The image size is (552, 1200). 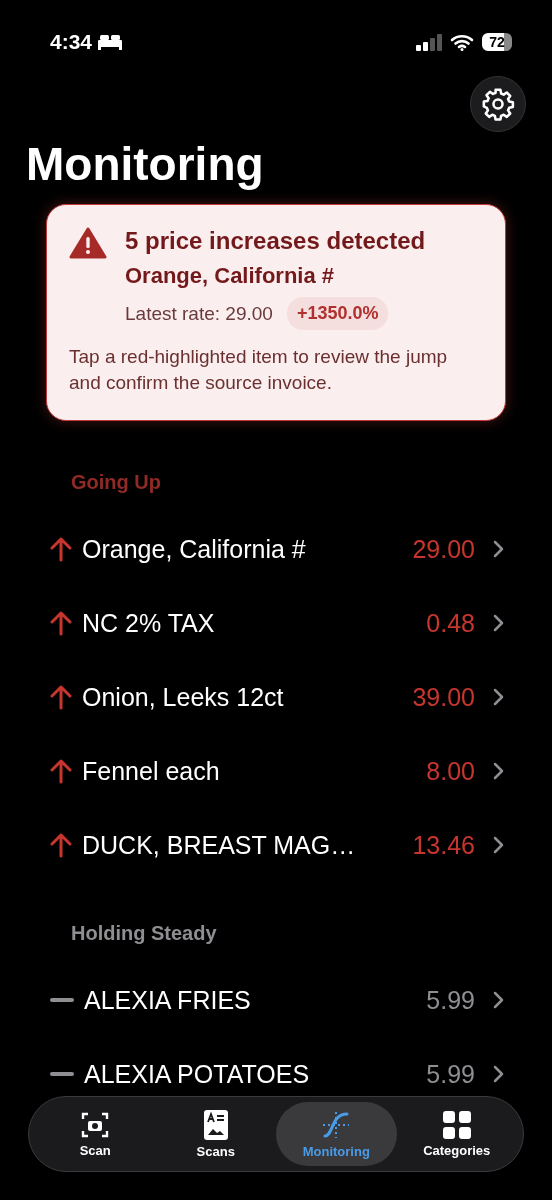 What do you see at coordinates (95, 1124) in the screenshot?
I see `camera-icon` at bounding box center [95, 1124].